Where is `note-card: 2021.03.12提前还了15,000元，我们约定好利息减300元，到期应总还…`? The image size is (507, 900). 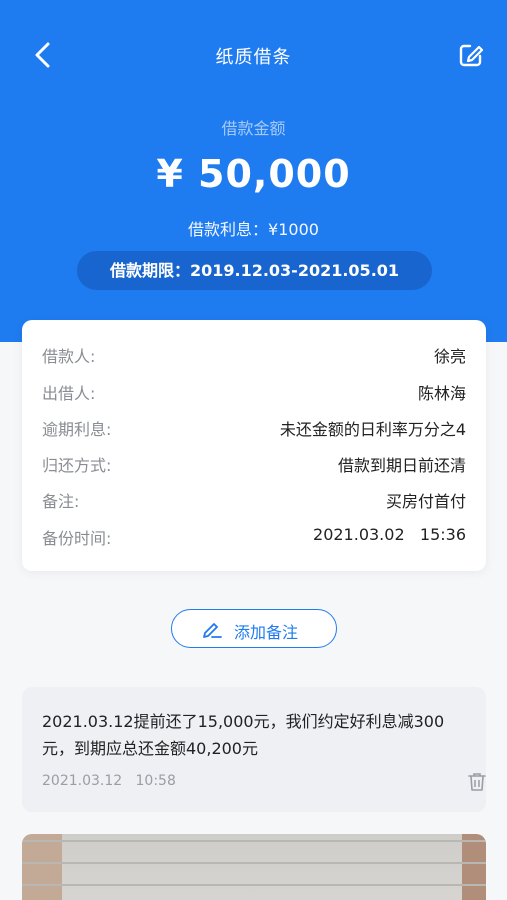
note-card: 2021.03.12提前还了15,000元，我们约定好利息减300元，到期应总还… is located at coordinates (254, 749).